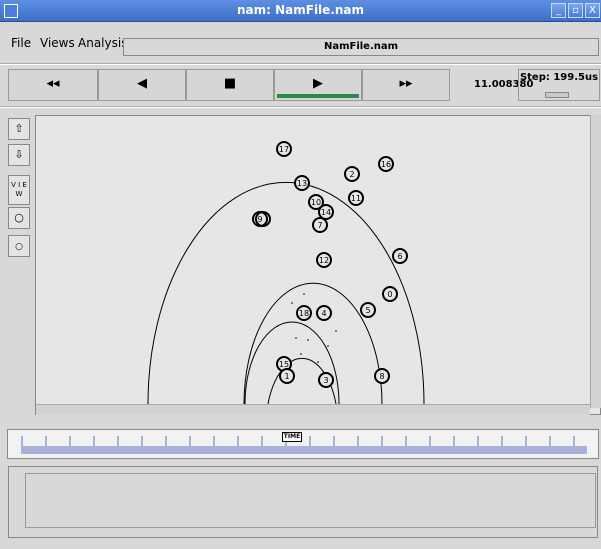 Image resolution: width=601 pixels, height=549 pixels. What do you see at coordinates (595, 261) in the screenshot?
I see `vertical-scrollbar` at bounding box center [595, 261].